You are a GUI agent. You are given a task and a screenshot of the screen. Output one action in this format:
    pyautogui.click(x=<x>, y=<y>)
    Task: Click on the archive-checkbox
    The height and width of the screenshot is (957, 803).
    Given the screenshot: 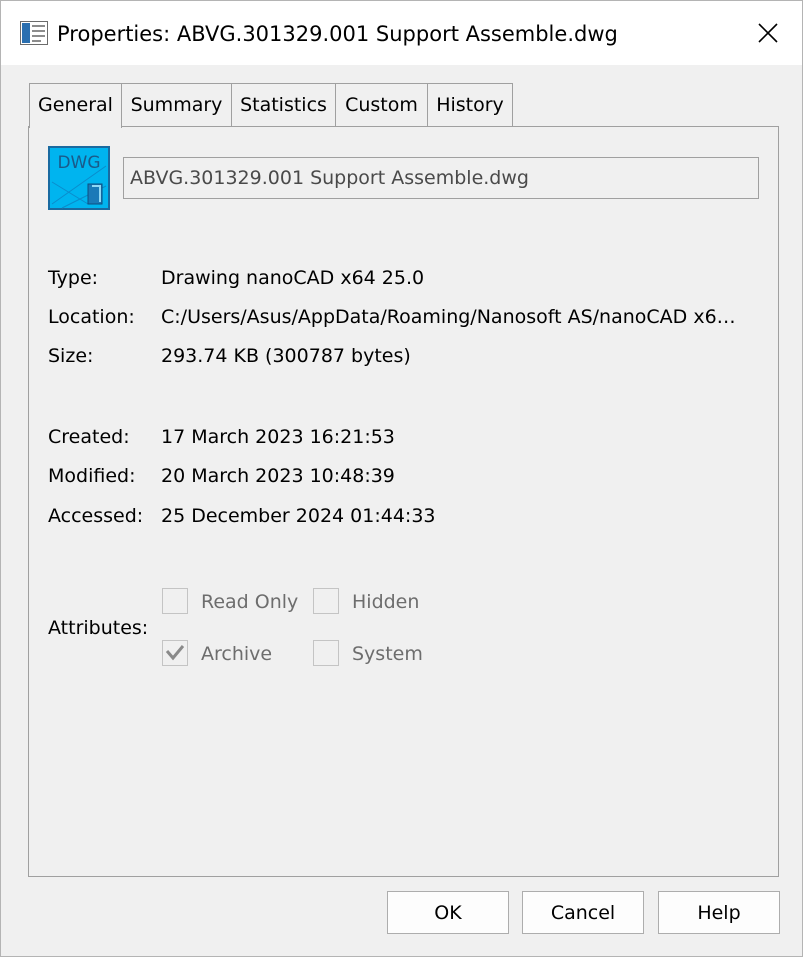 What is the action you would take?
    pyautogui.click(x=175, y=653)
    